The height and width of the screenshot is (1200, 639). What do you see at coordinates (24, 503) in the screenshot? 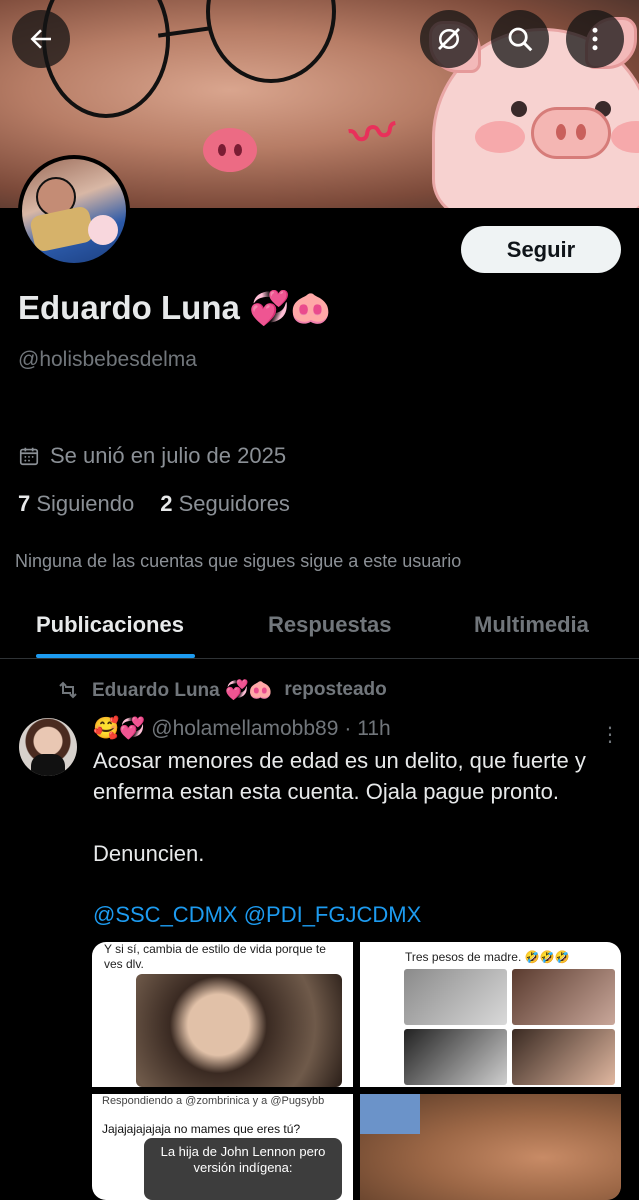
I see `following-count: 7` at bounding box center [24, 503].